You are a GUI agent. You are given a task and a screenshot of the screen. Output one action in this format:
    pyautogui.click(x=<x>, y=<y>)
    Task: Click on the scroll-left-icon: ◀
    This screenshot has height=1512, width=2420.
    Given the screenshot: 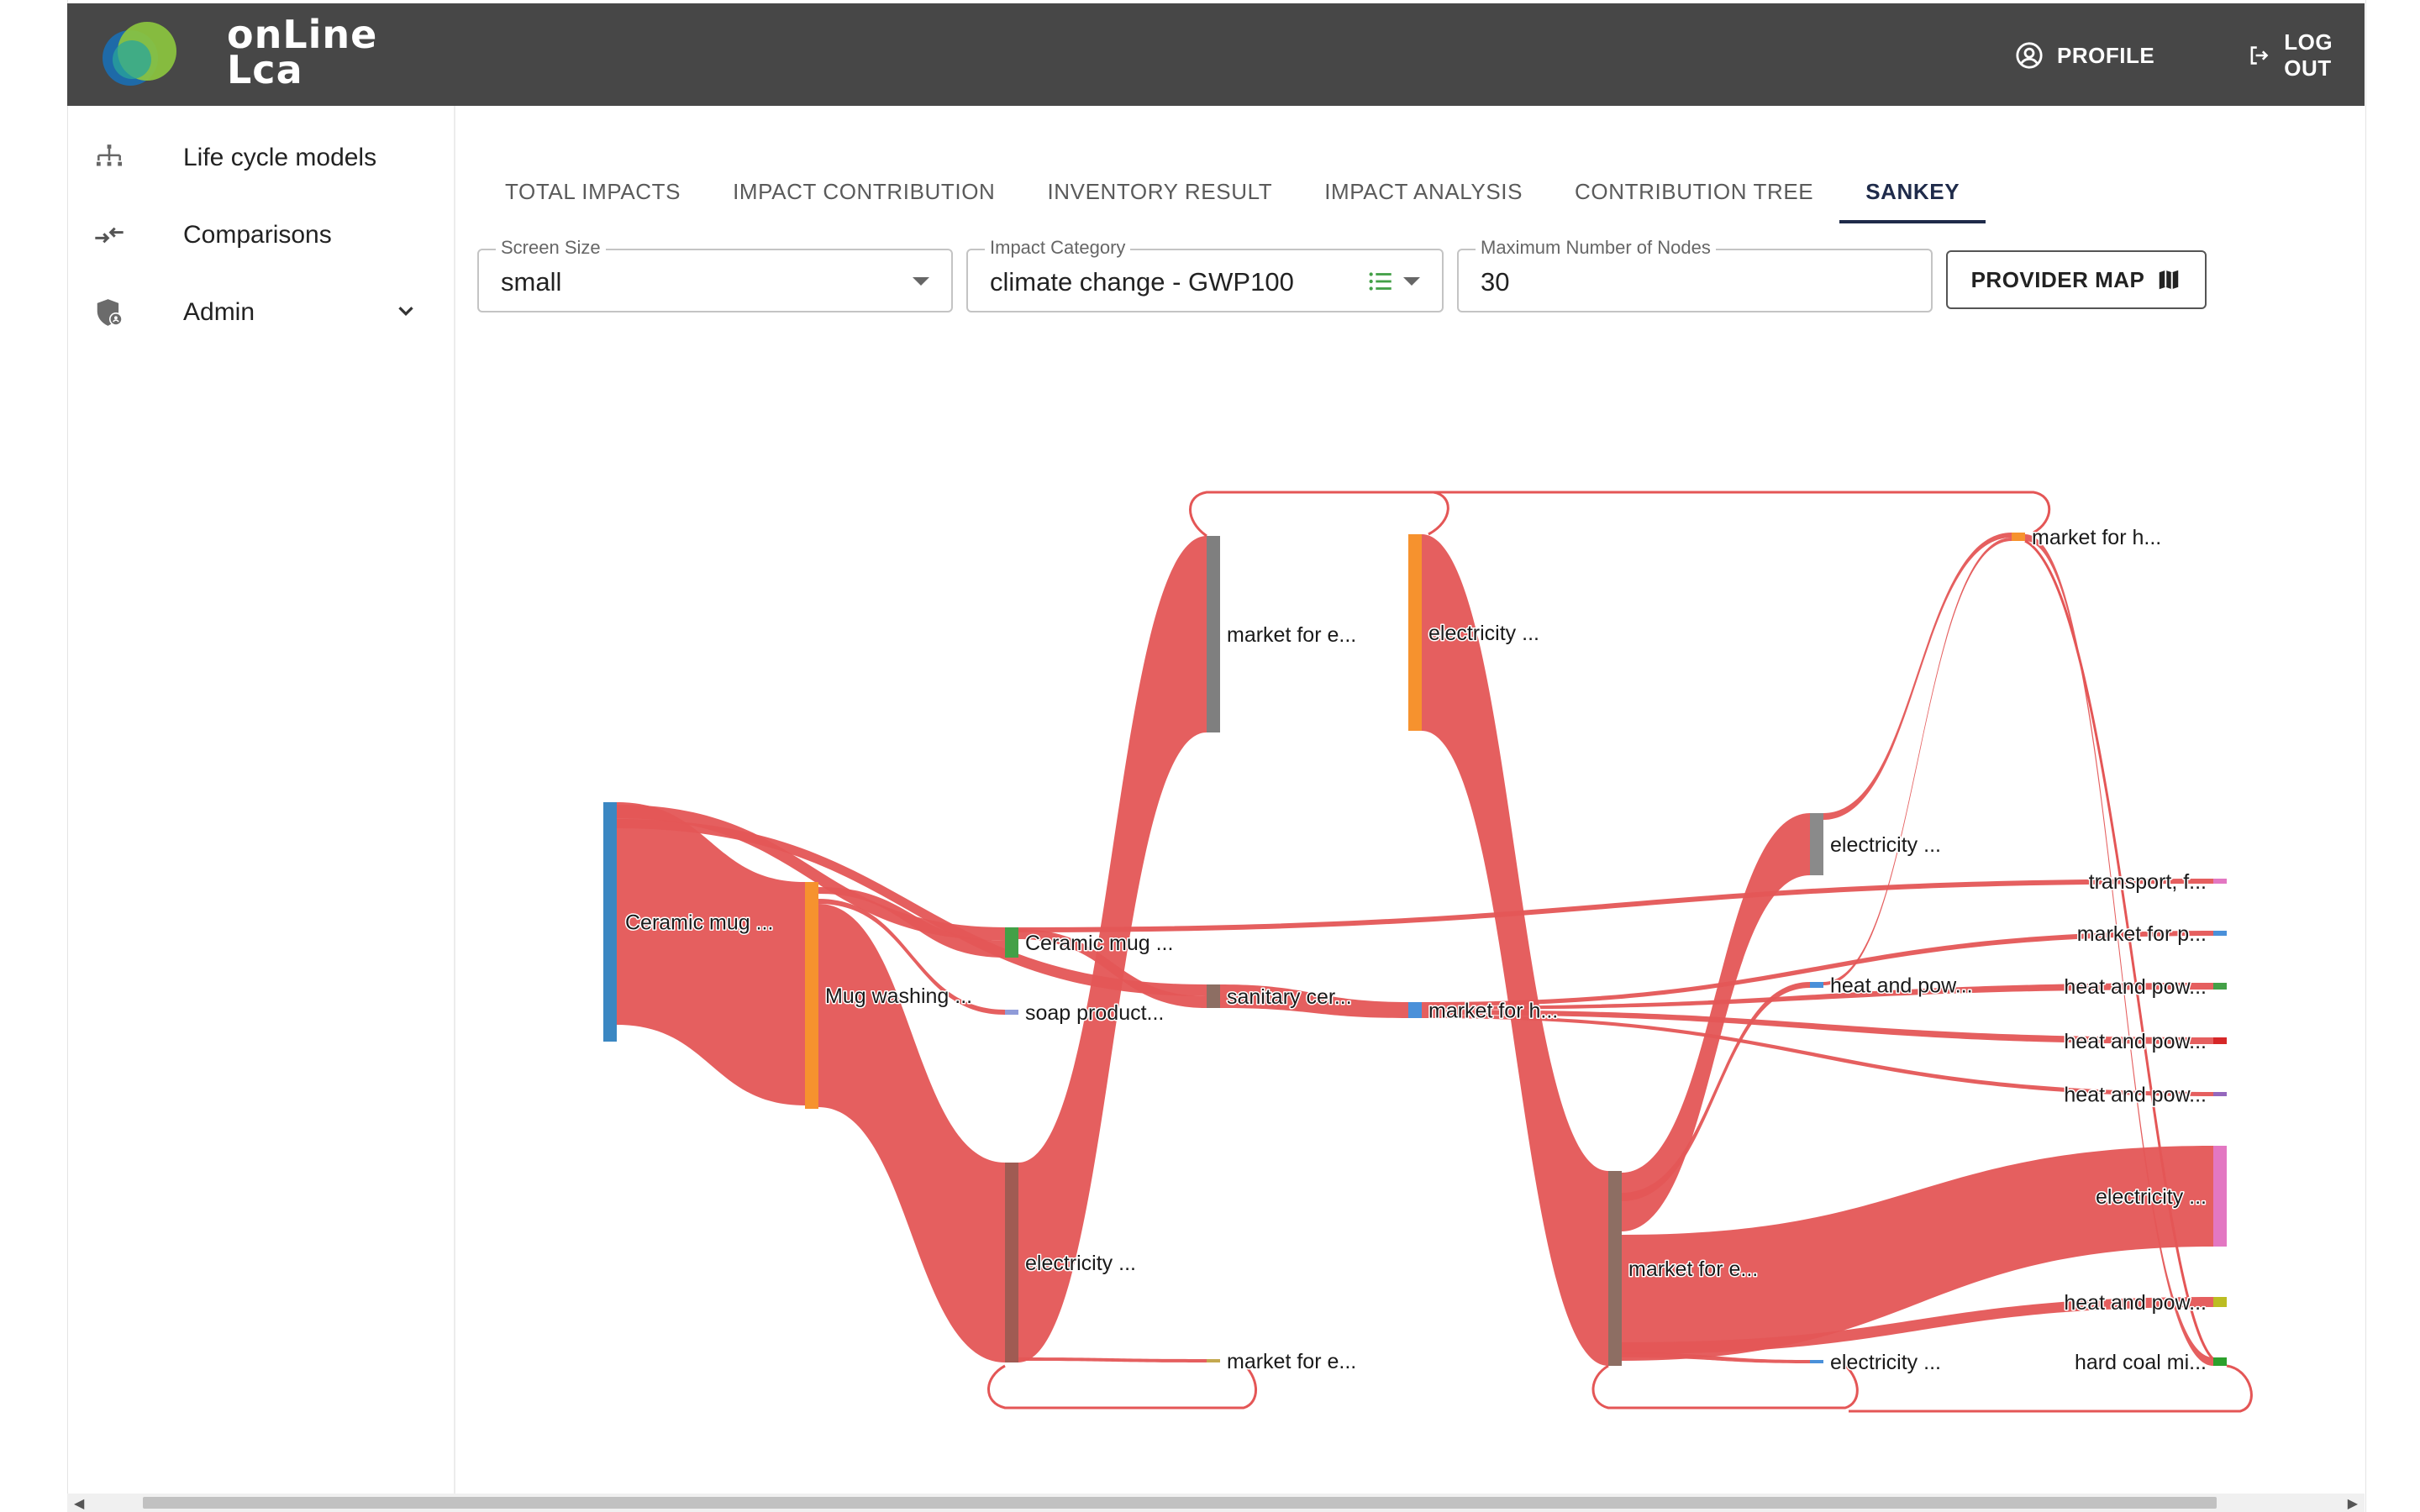 What is the action you would take?
    pyautogui.click(x=79, y=1503)
    